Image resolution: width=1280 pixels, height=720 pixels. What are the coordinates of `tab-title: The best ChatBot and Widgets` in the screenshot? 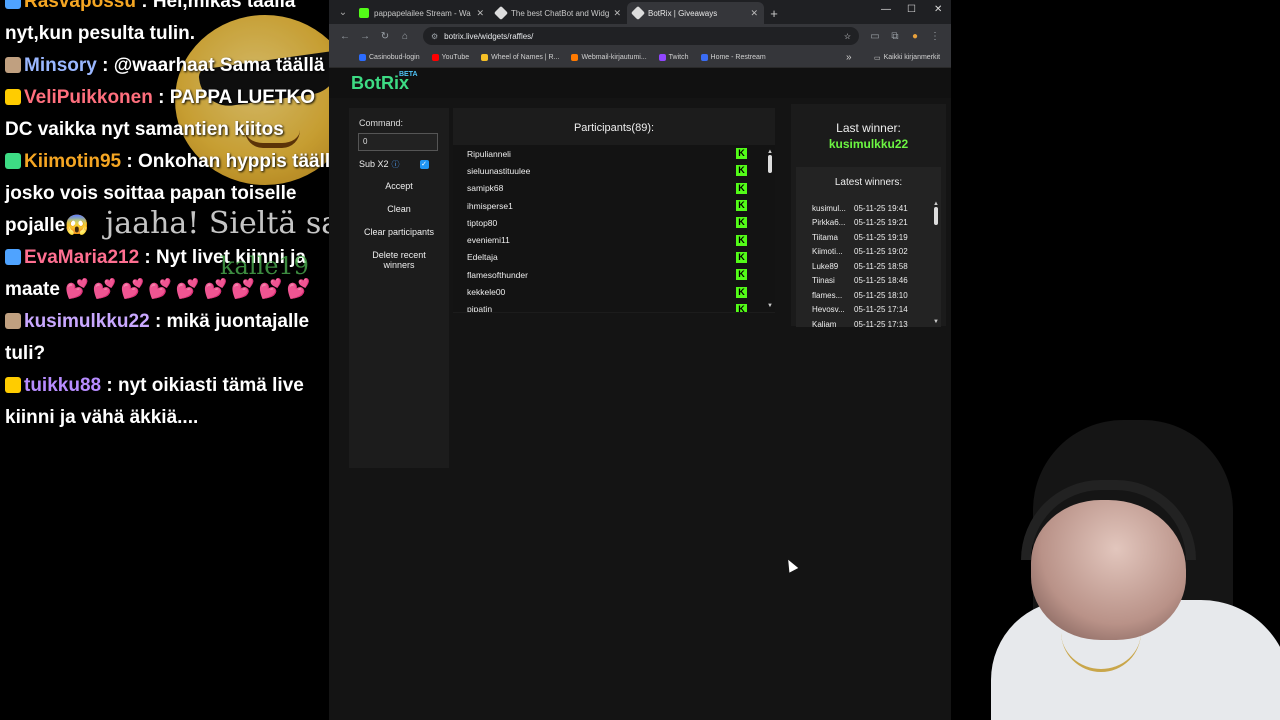 It's located at (560, 13).